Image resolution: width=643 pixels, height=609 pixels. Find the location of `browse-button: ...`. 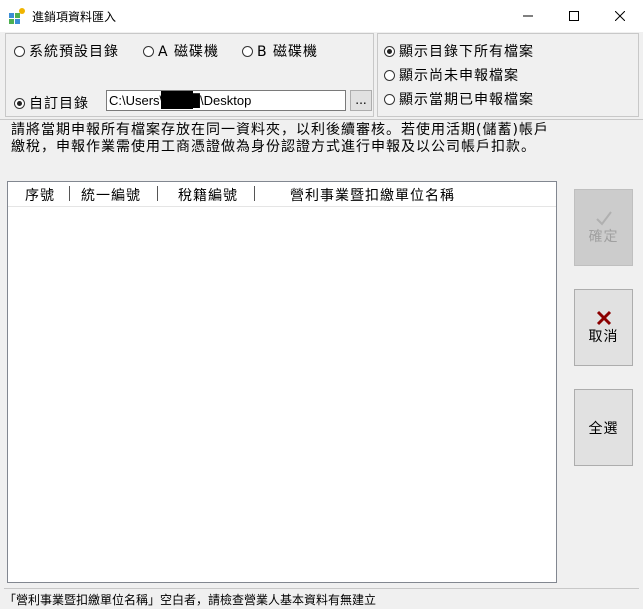

browse-button: ... is located at coordinates (361, 100).